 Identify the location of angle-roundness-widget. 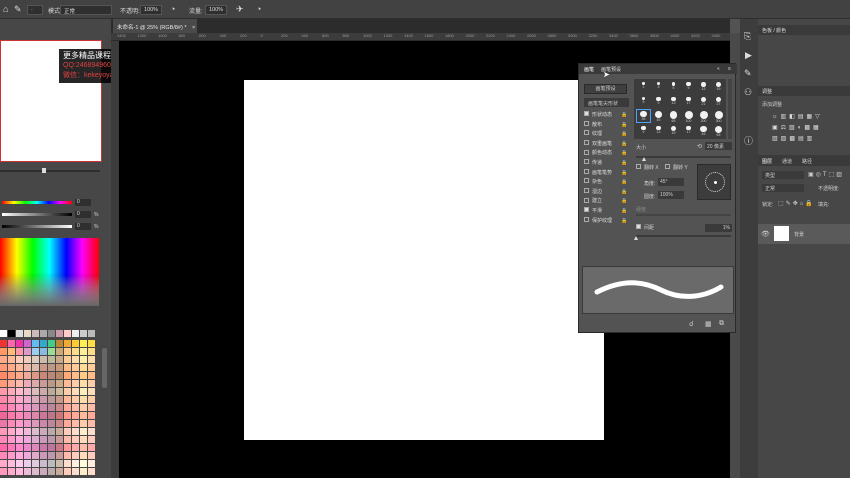
(714, 182).